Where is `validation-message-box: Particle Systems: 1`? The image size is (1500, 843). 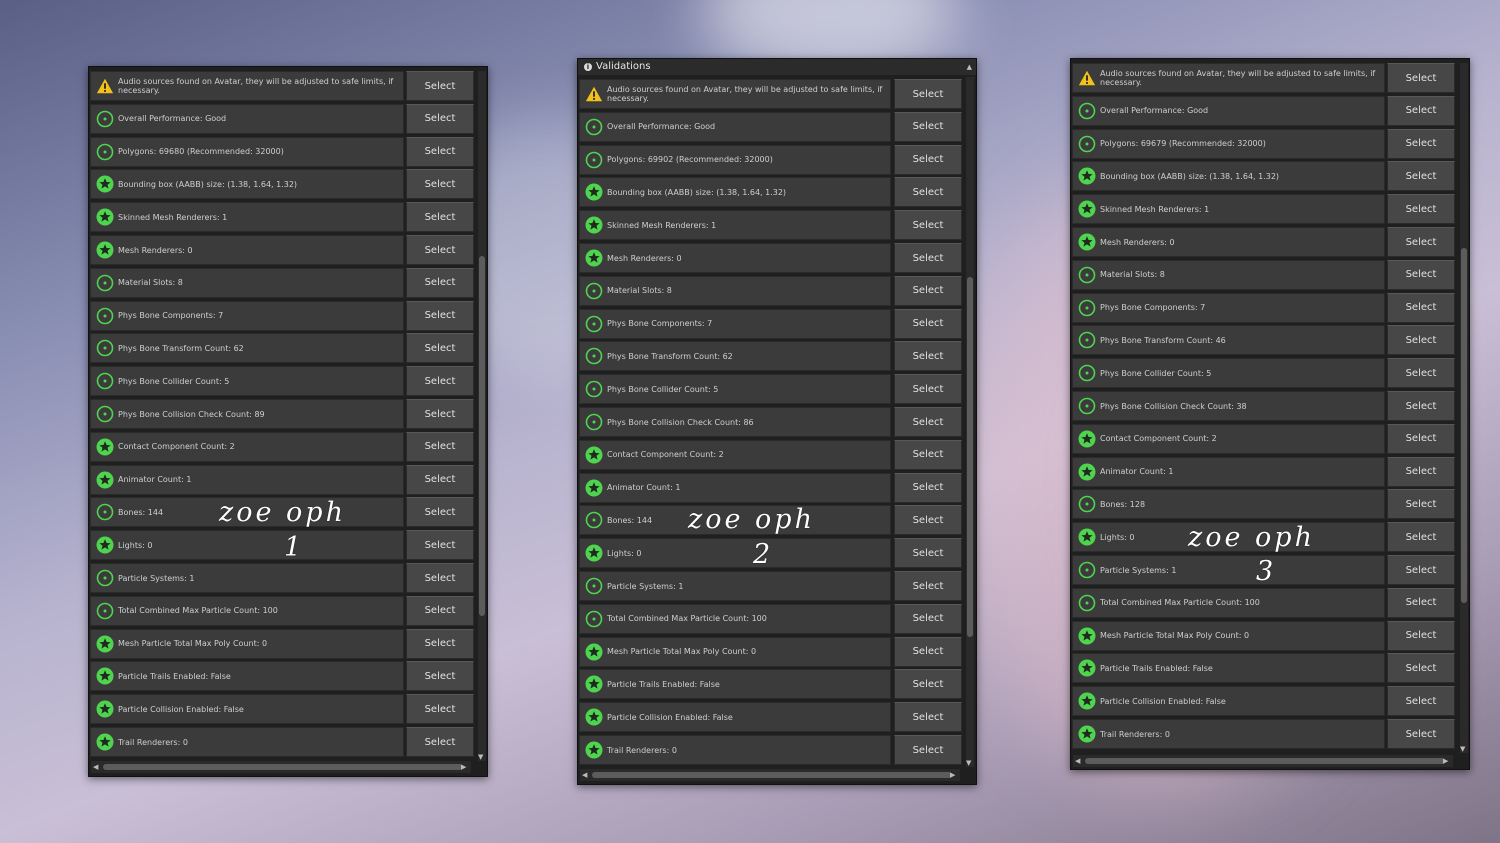 validation-message-box: Particle Systems: 1 is located at coordinates (1228, 570).